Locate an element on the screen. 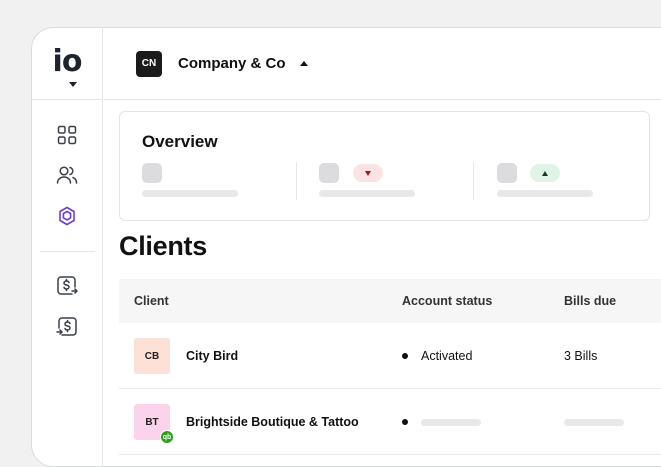 The width and height of the screenshot is (661, 467). company-switcher: Company & Co is located at coordinates (232, 63).